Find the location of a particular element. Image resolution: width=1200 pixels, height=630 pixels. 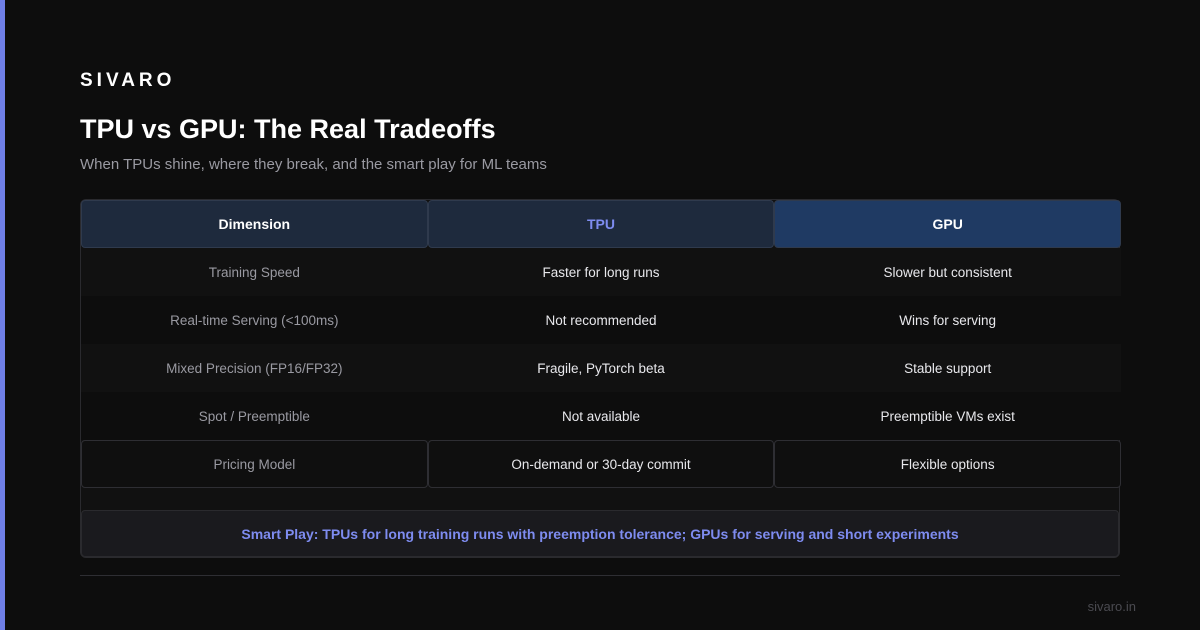

row-tpu-value: On-demand or 30-day commit is located at coordinates (601, 464).